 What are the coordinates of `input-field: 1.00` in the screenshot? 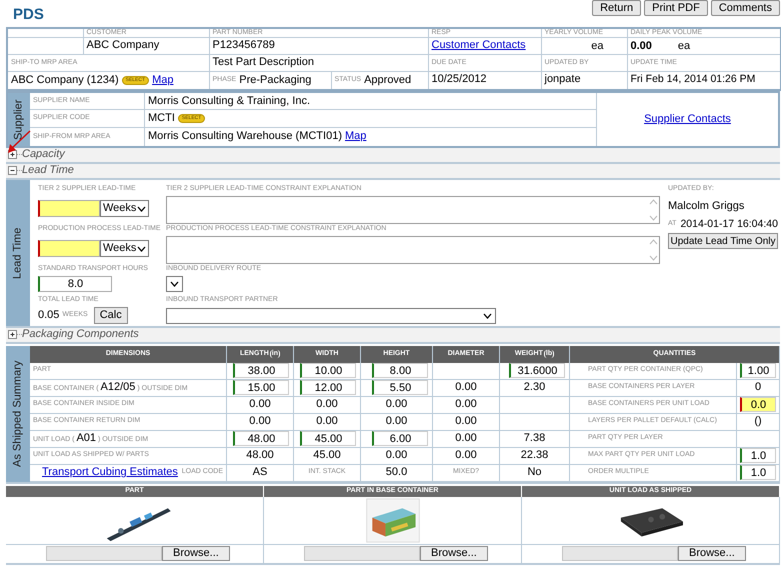 It's located at (758, 370).